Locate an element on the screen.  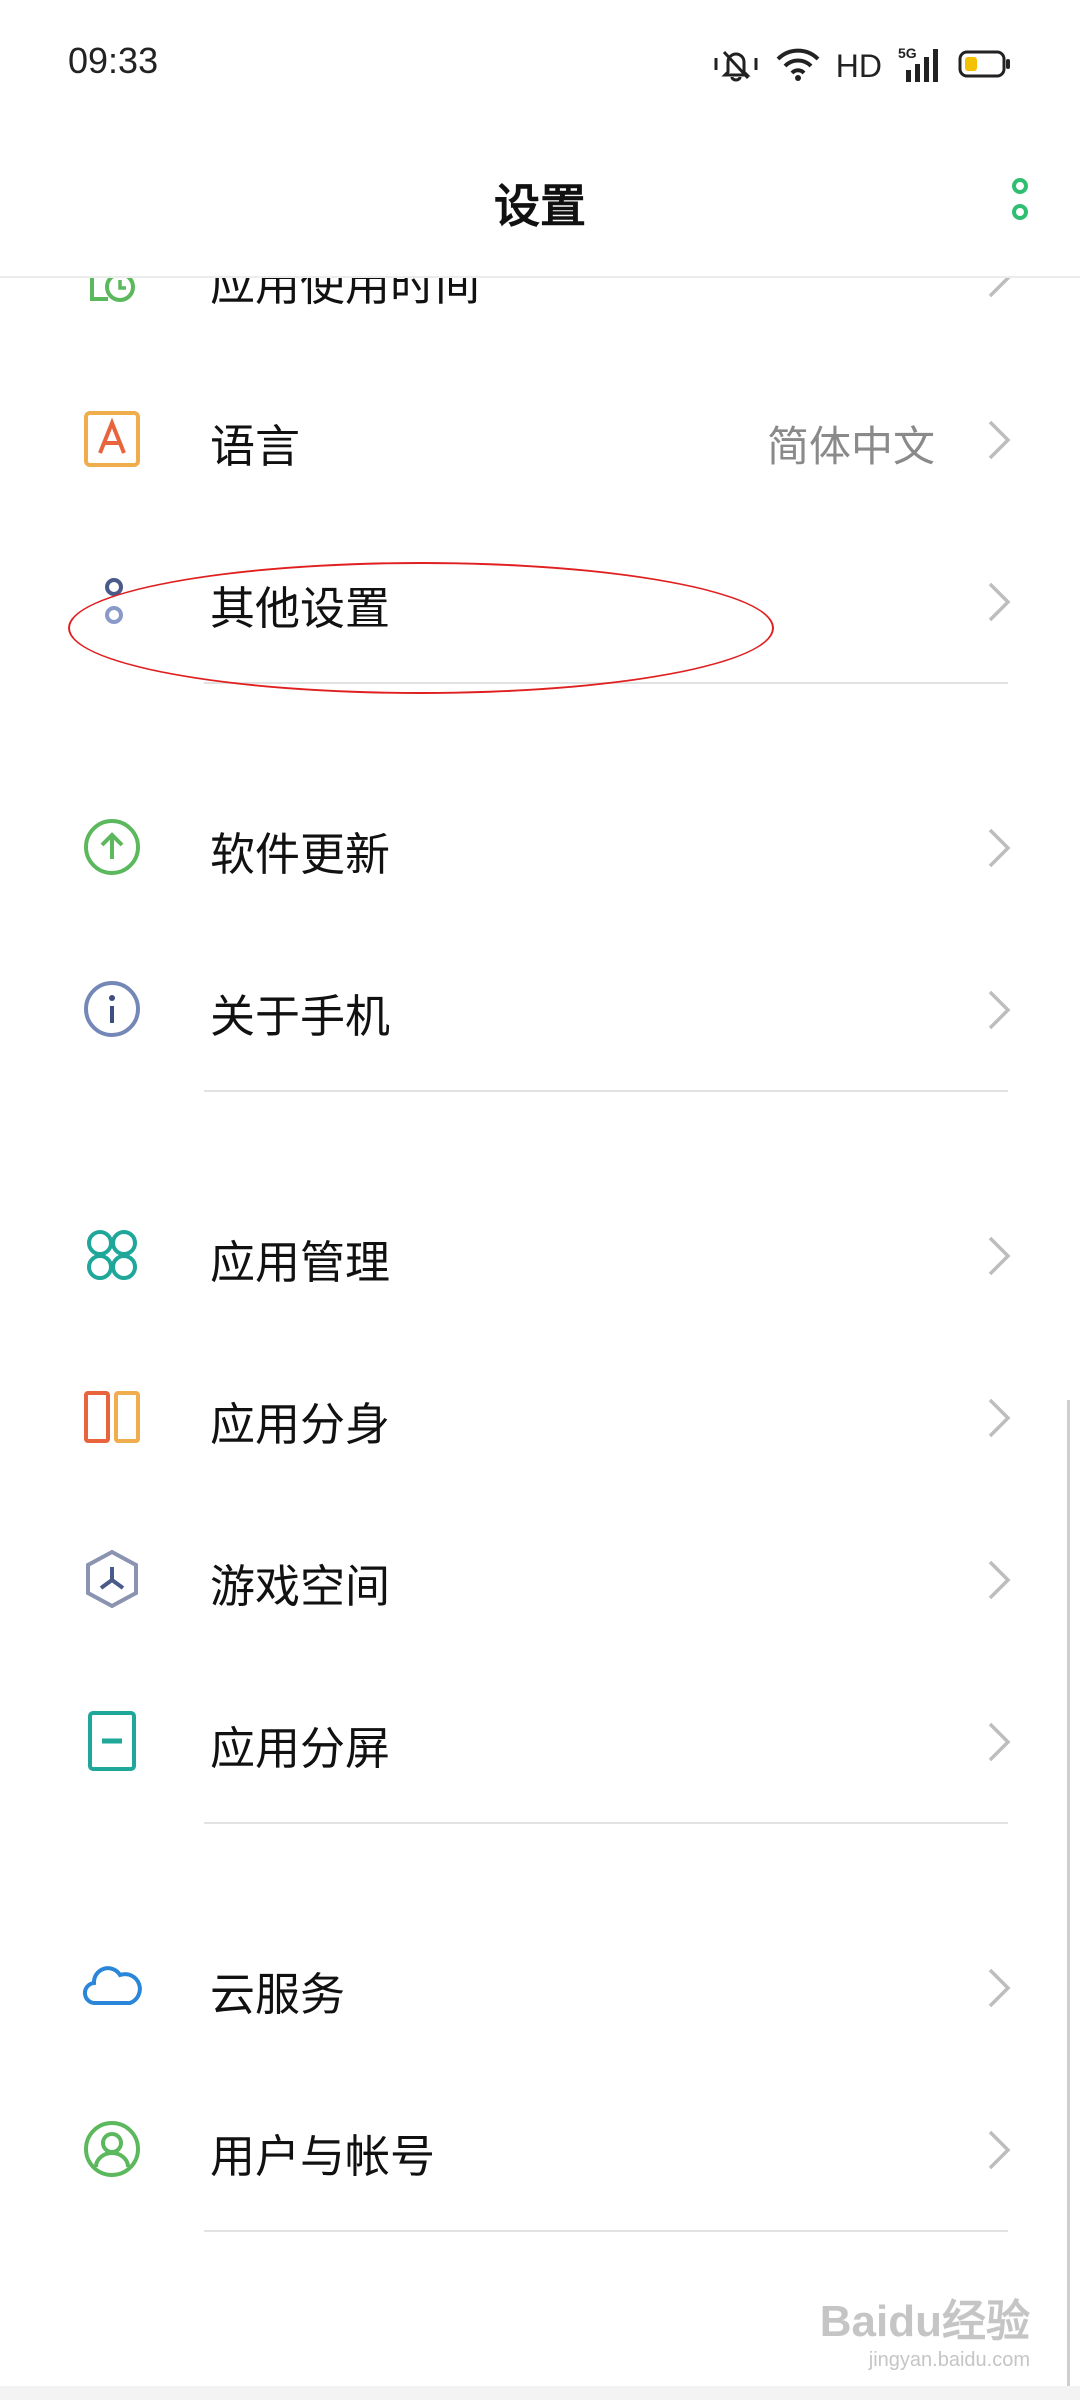
split-screen-icon is located at coordinates (112, 1741).